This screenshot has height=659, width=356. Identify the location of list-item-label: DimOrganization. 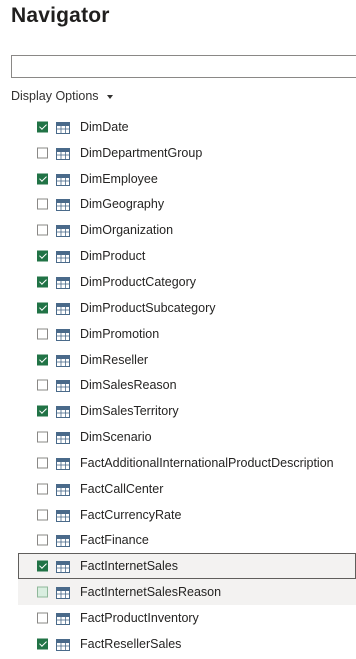
(127, 230).